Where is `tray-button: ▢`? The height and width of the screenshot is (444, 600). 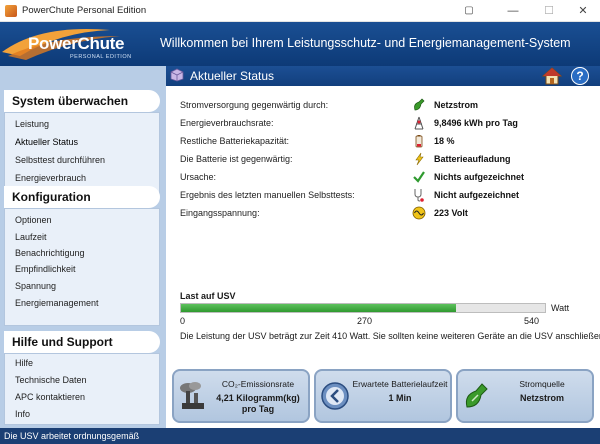
tray-button: ▢ is located at coordinates (469, 11).